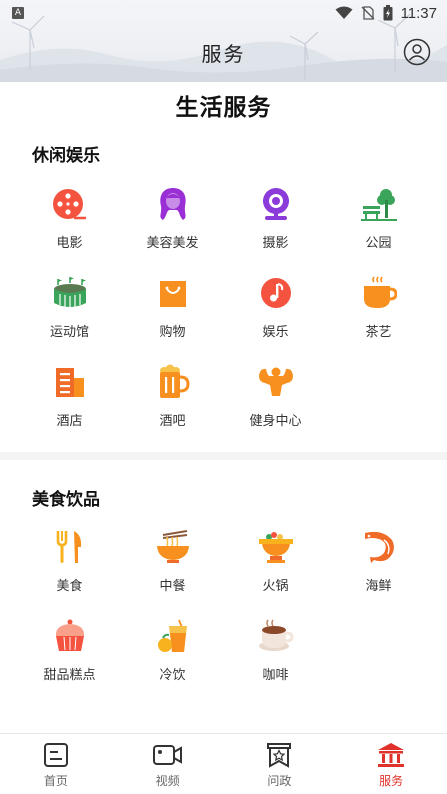 The image size is (447, 794). Describe the element at coordinates (172, 586) in the screenshot. I see `service-label: 中餐` at that location.